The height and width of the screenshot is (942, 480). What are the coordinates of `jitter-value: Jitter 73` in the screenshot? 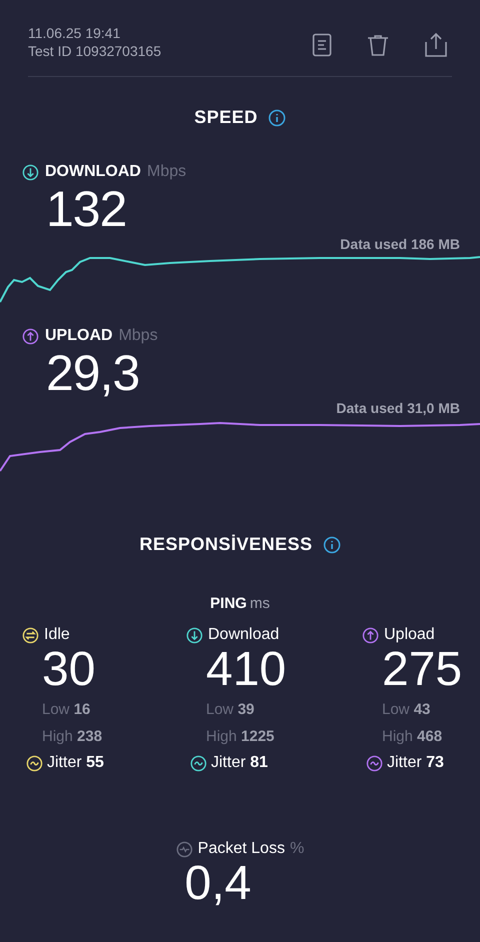 It's located at (415, 763).